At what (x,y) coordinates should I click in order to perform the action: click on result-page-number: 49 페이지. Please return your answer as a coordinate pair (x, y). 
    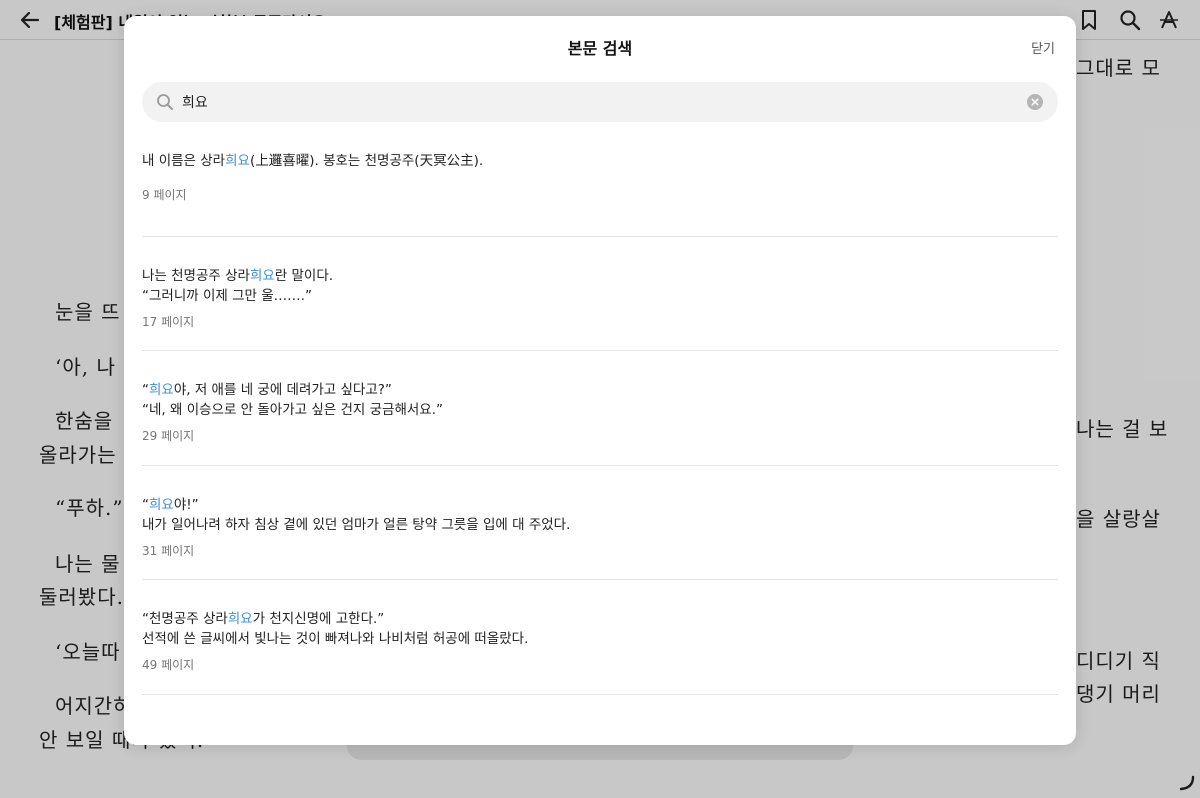
    Looking at the image, I should click on (168, 665).